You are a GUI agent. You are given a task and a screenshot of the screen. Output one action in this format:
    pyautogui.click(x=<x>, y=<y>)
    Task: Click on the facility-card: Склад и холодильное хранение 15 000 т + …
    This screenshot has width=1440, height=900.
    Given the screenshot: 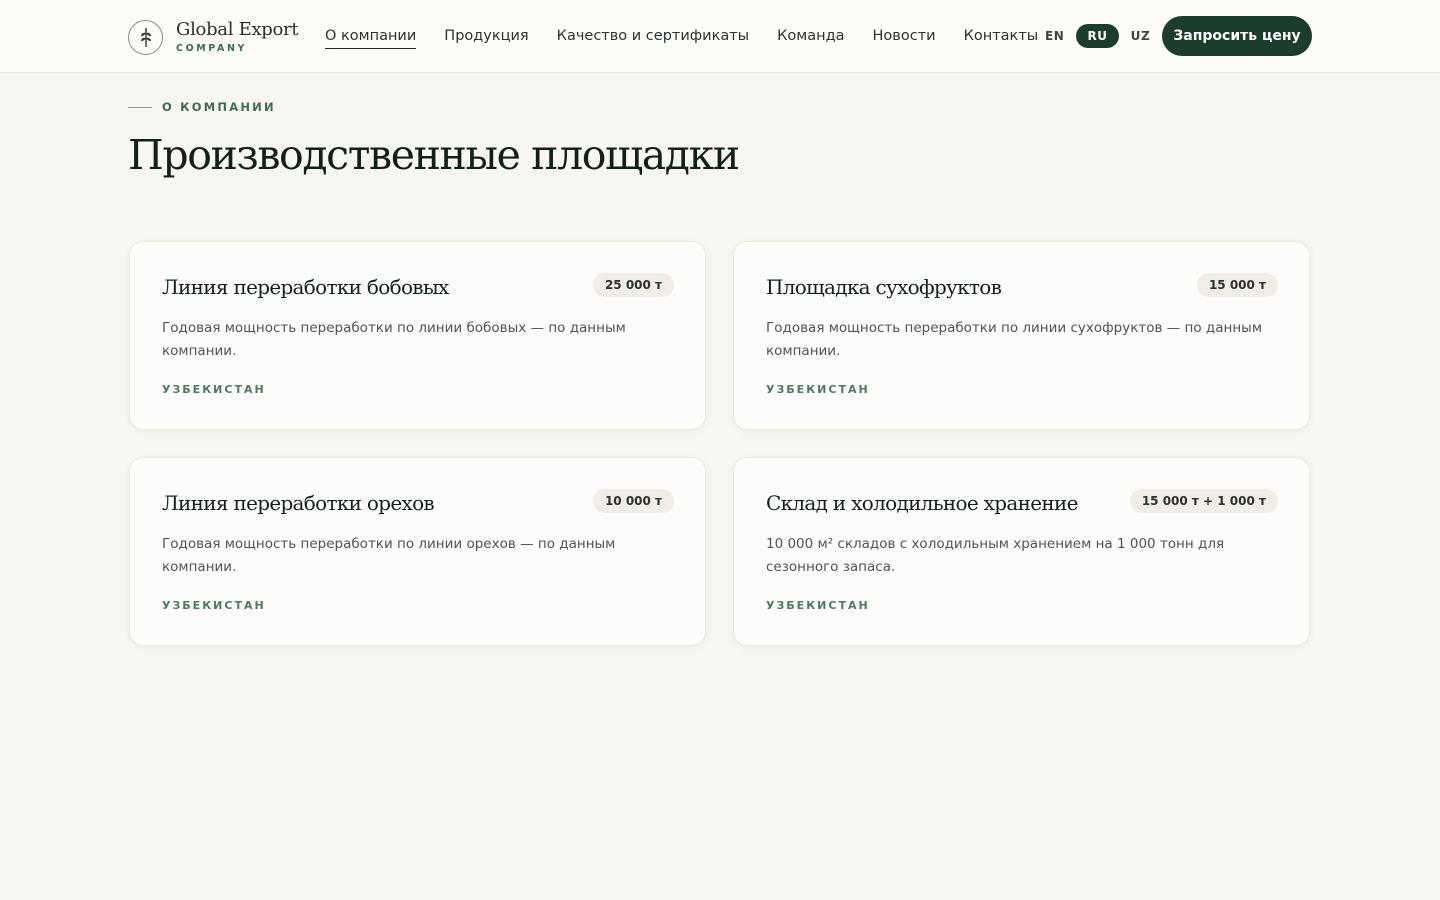 What is the action you would take?
    pyautogui.click(x=1021, y=551)
    